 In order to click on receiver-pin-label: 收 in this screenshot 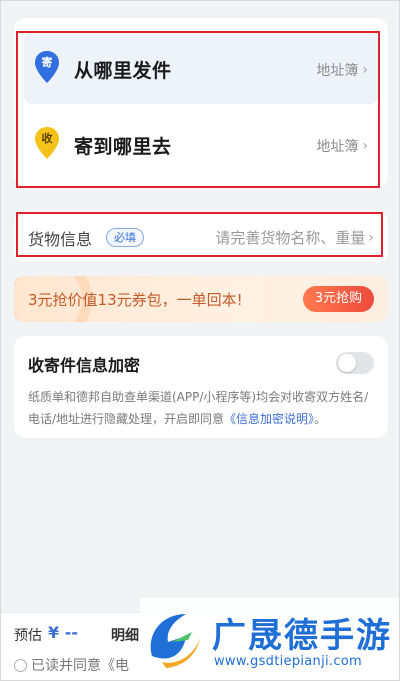, I will do `click(47, 138)`.